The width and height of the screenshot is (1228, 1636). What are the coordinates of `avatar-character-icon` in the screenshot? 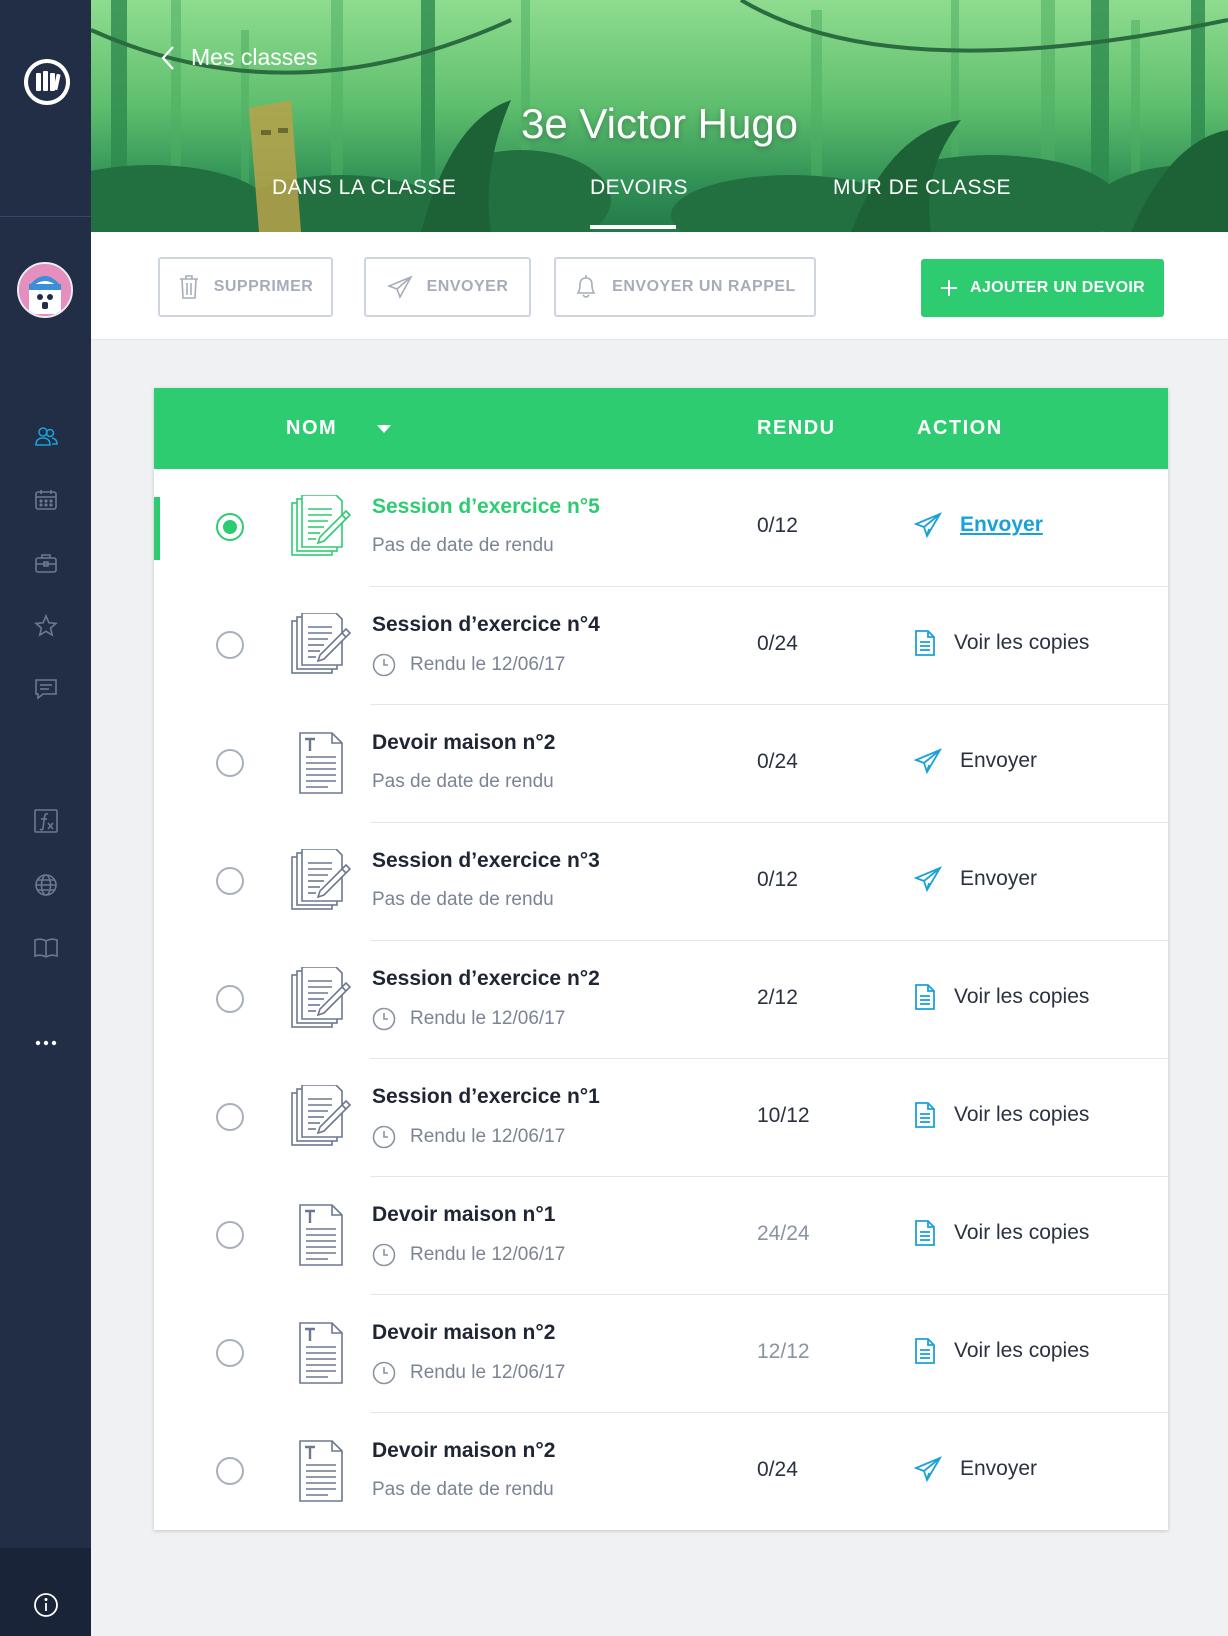 It's located at (45, 290).